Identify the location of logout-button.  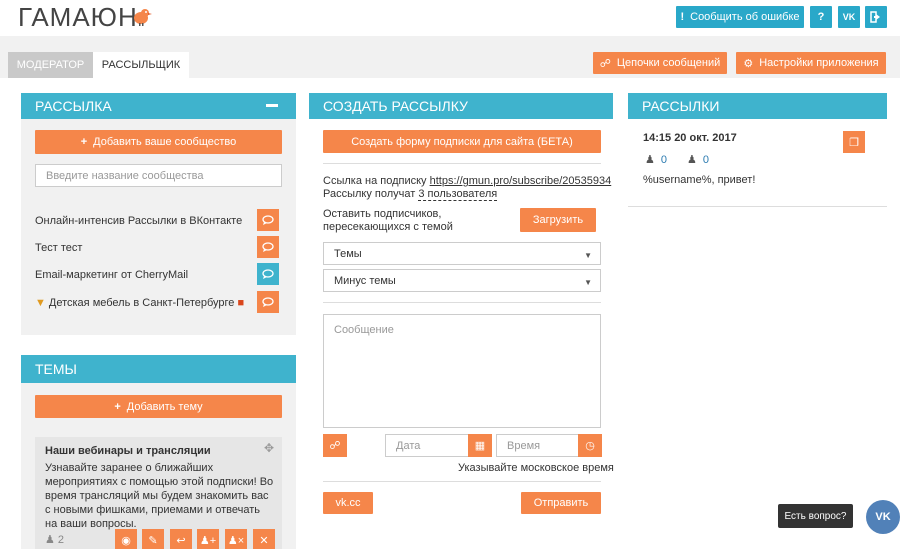
(876, 17).